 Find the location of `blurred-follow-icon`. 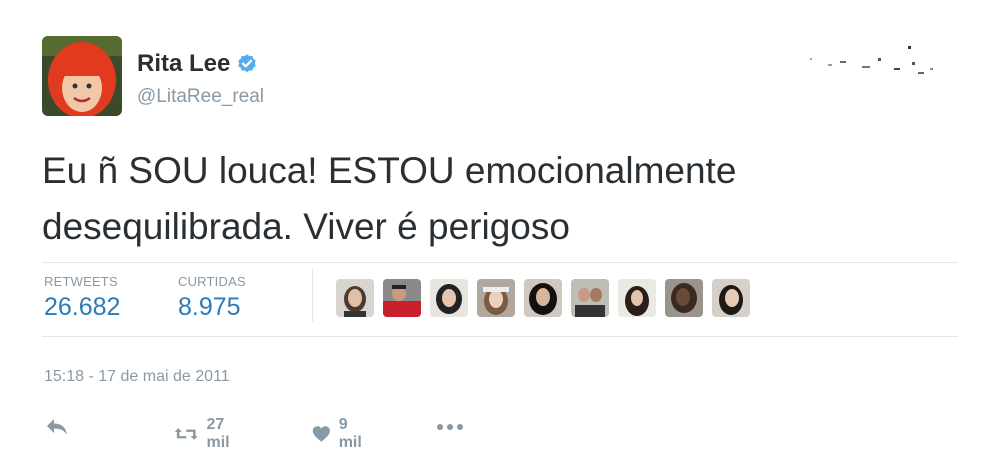

blurred-follow-icon is located at coordinates (871, 60).